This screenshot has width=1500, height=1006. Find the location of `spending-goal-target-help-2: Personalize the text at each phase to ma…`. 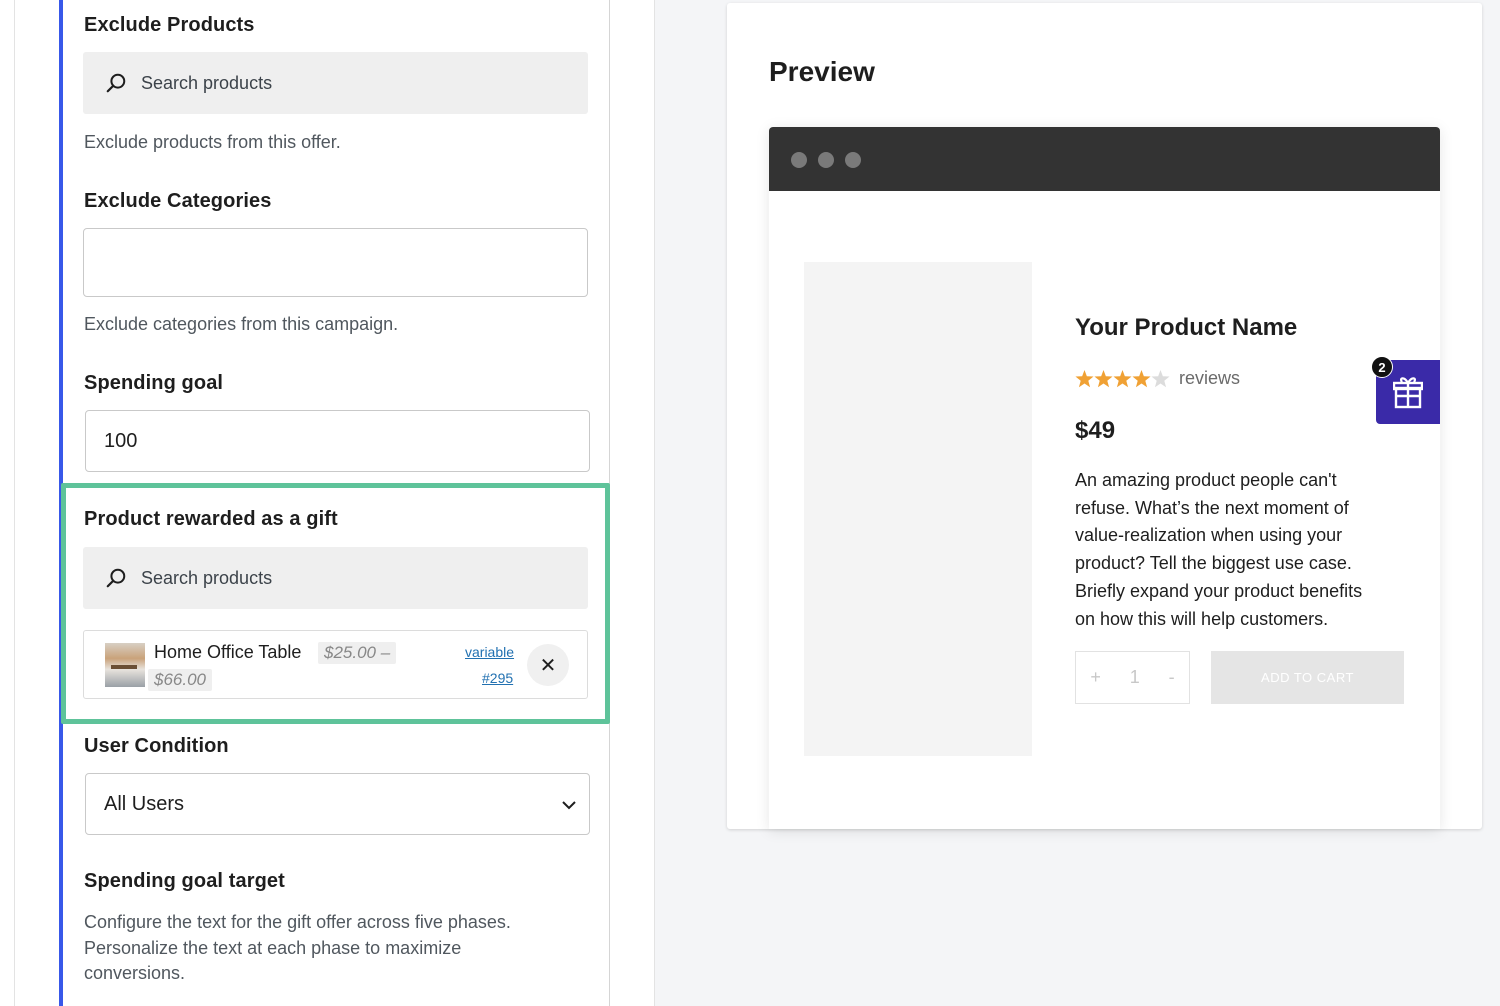

spending-goal-target-help-2: Personalize the text at each phase to ma… is located at coordinates (273, 948).